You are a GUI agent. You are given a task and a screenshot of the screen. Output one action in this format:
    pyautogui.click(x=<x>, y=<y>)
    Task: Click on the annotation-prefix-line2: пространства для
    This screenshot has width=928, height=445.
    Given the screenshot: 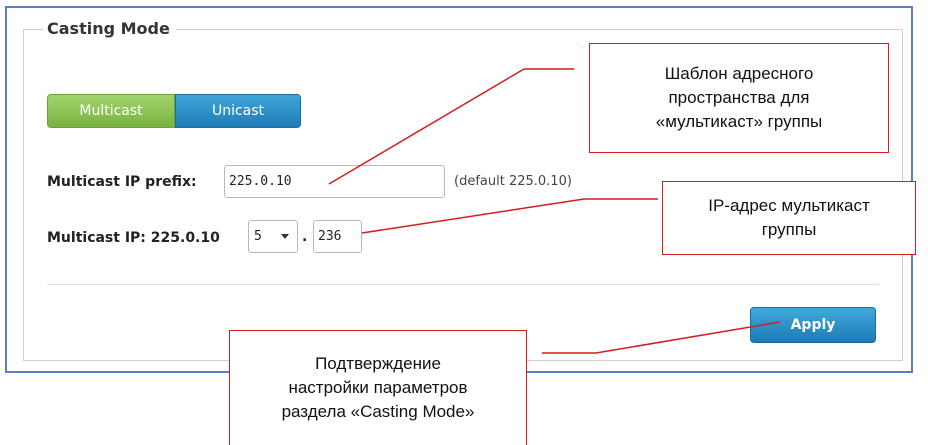 What is the action you would take?
    pyautogui.click(x=739, y=97)
    